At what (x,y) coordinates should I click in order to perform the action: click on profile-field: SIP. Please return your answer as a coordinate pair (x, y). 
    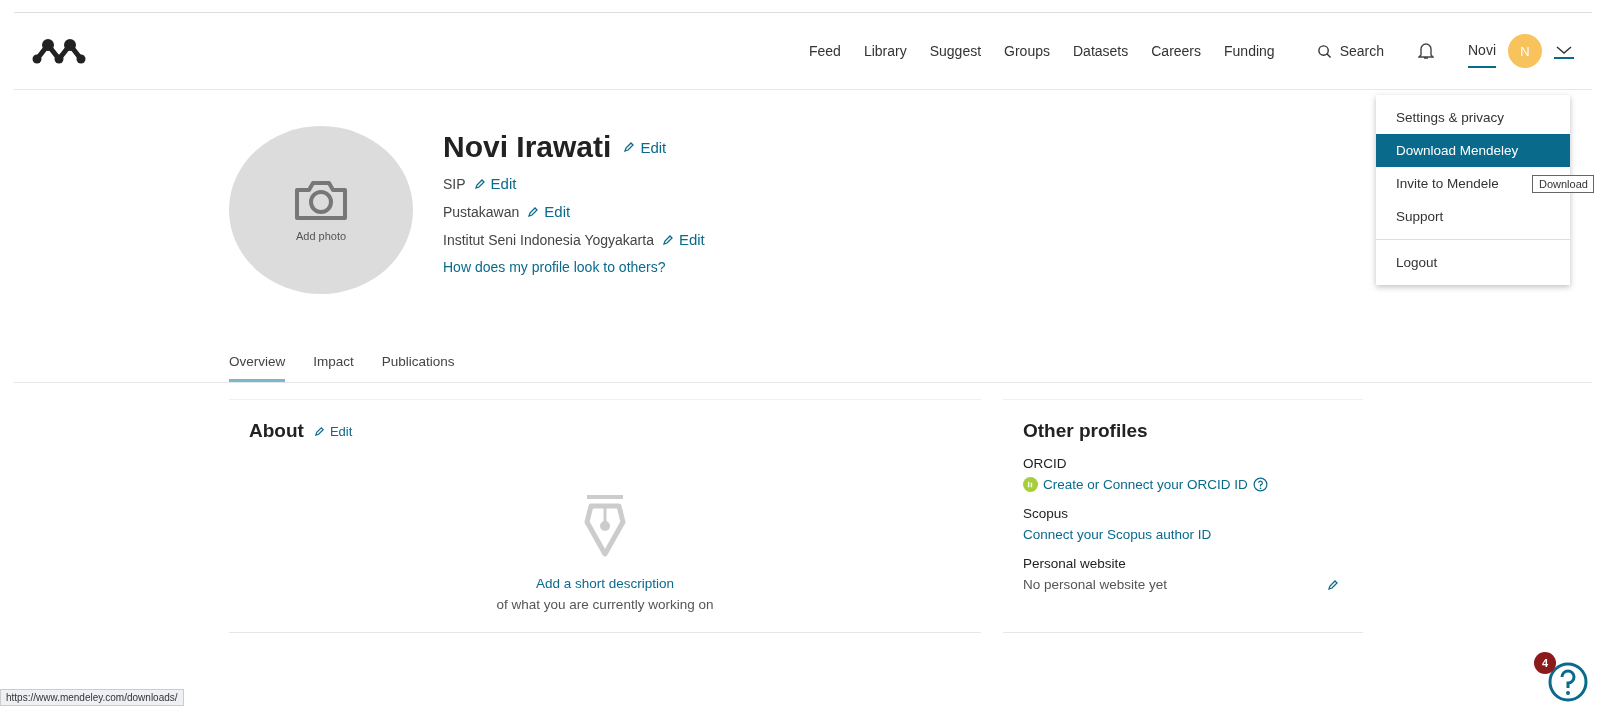
    Looking at the image, I should click on (454, 183).